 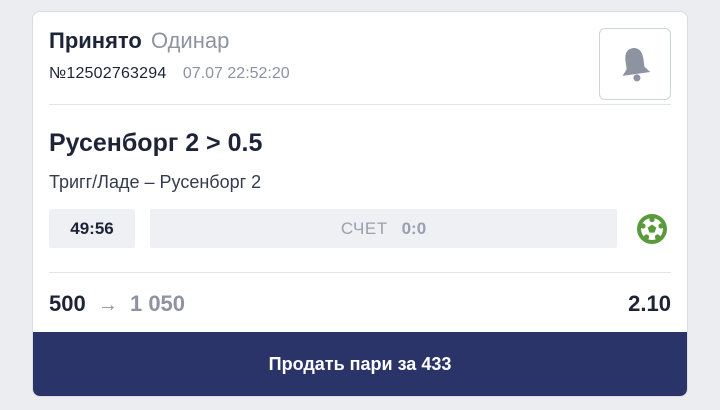 What do you see at coordinates (364, 228) in the screenshot?
I see `score-label: СЧЕТ` at bounding box center [364, 228].